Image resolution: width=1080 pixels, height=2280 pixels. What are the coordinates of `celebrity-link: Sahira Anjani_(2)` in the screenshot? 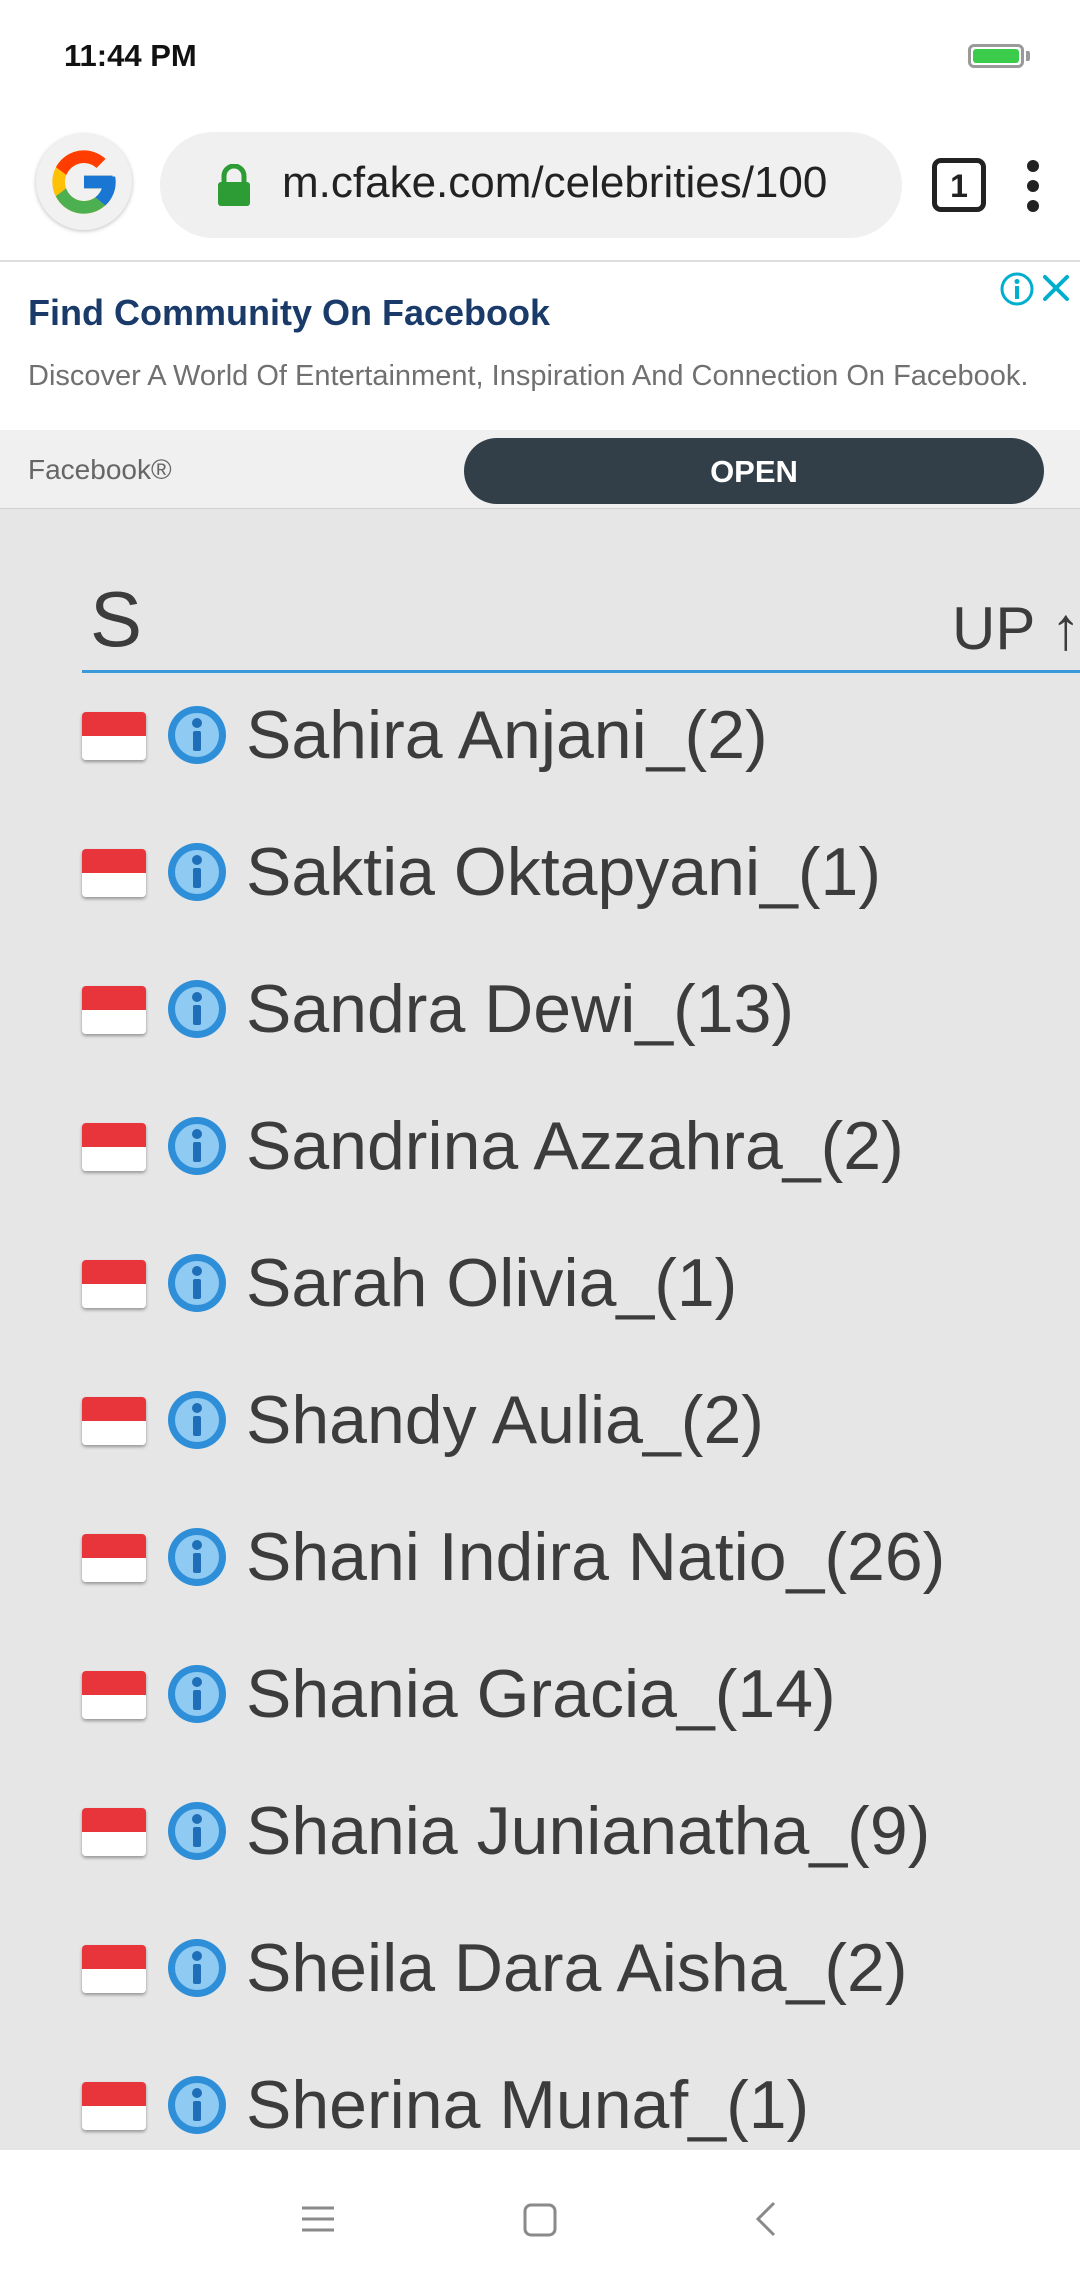 It's located at (507, 735).